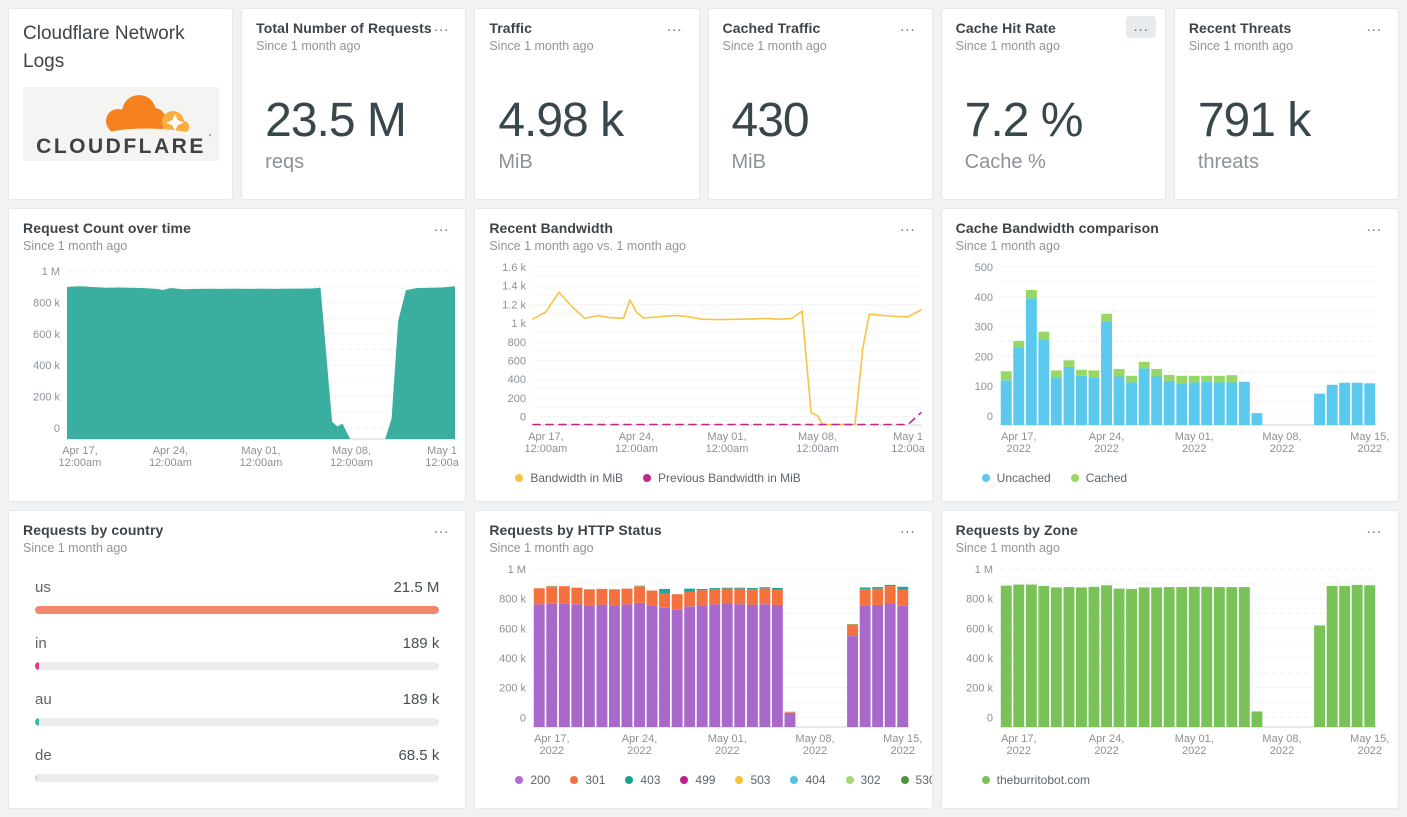 The image size is (1407, 817). What do you see at coordinates (561, 120) in the screenshot?
I see `stat-value: 4.98 k` at bounding box center [561, 120].